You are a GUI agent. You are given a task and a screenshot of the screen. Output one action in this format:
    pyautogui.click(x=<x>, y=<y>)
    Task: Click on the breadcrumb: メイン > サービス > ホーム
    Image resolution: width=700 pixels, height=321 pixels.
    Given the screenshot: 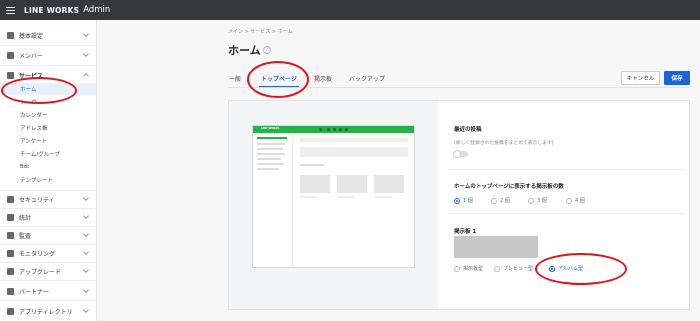 What is the action you would take?
    pyautogui.click(x=260, y=32)
    